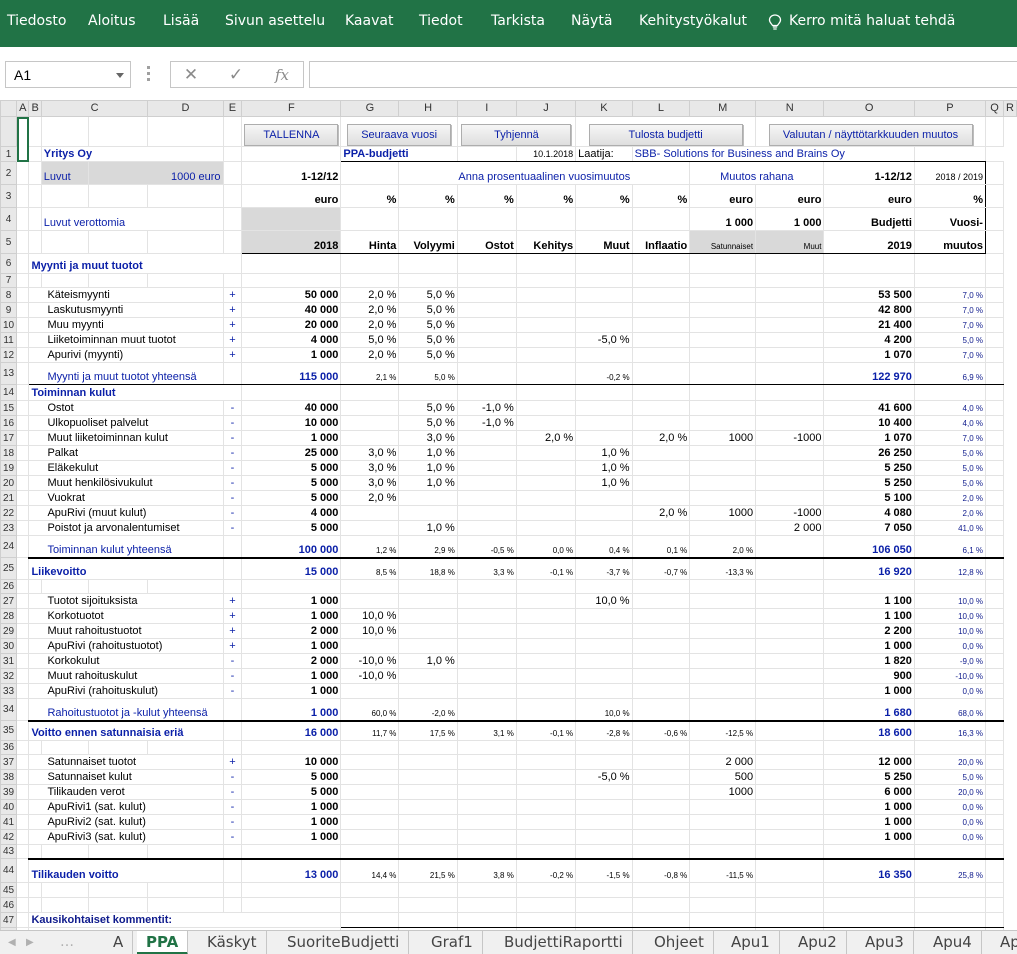 Image resolution: width=1017 pixels, height=954 pixels. Describe the element at coordinates (9, 920) in the screenshot. I see `row-header: 47` at that location.